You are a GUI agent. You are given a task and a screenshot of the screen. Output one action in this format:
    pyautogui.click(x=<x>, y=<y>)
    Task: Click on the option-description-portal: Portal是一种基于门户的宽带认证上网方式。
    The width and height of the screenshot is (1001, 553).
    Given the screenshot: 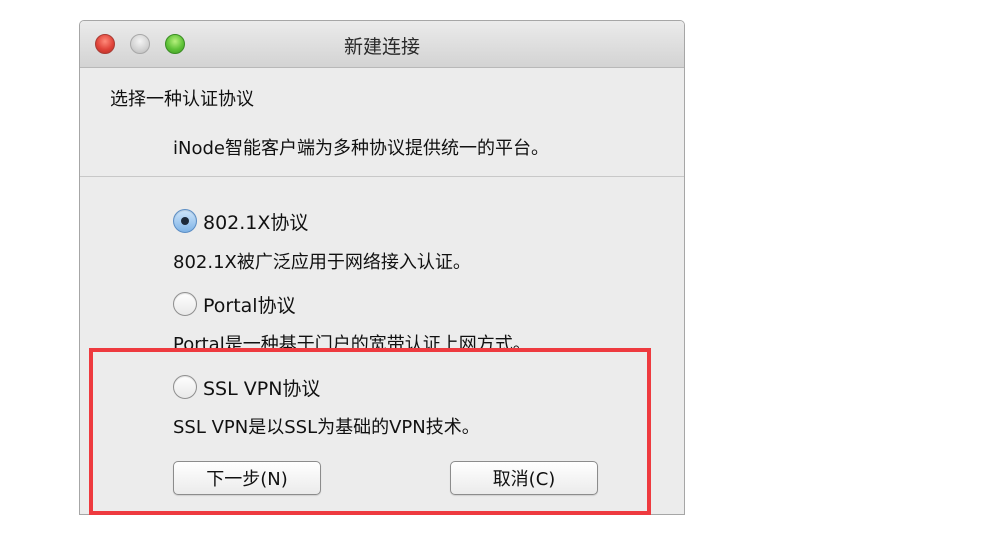 What is the action you would take?
    pyautogui.click(x=352, y=344)
    